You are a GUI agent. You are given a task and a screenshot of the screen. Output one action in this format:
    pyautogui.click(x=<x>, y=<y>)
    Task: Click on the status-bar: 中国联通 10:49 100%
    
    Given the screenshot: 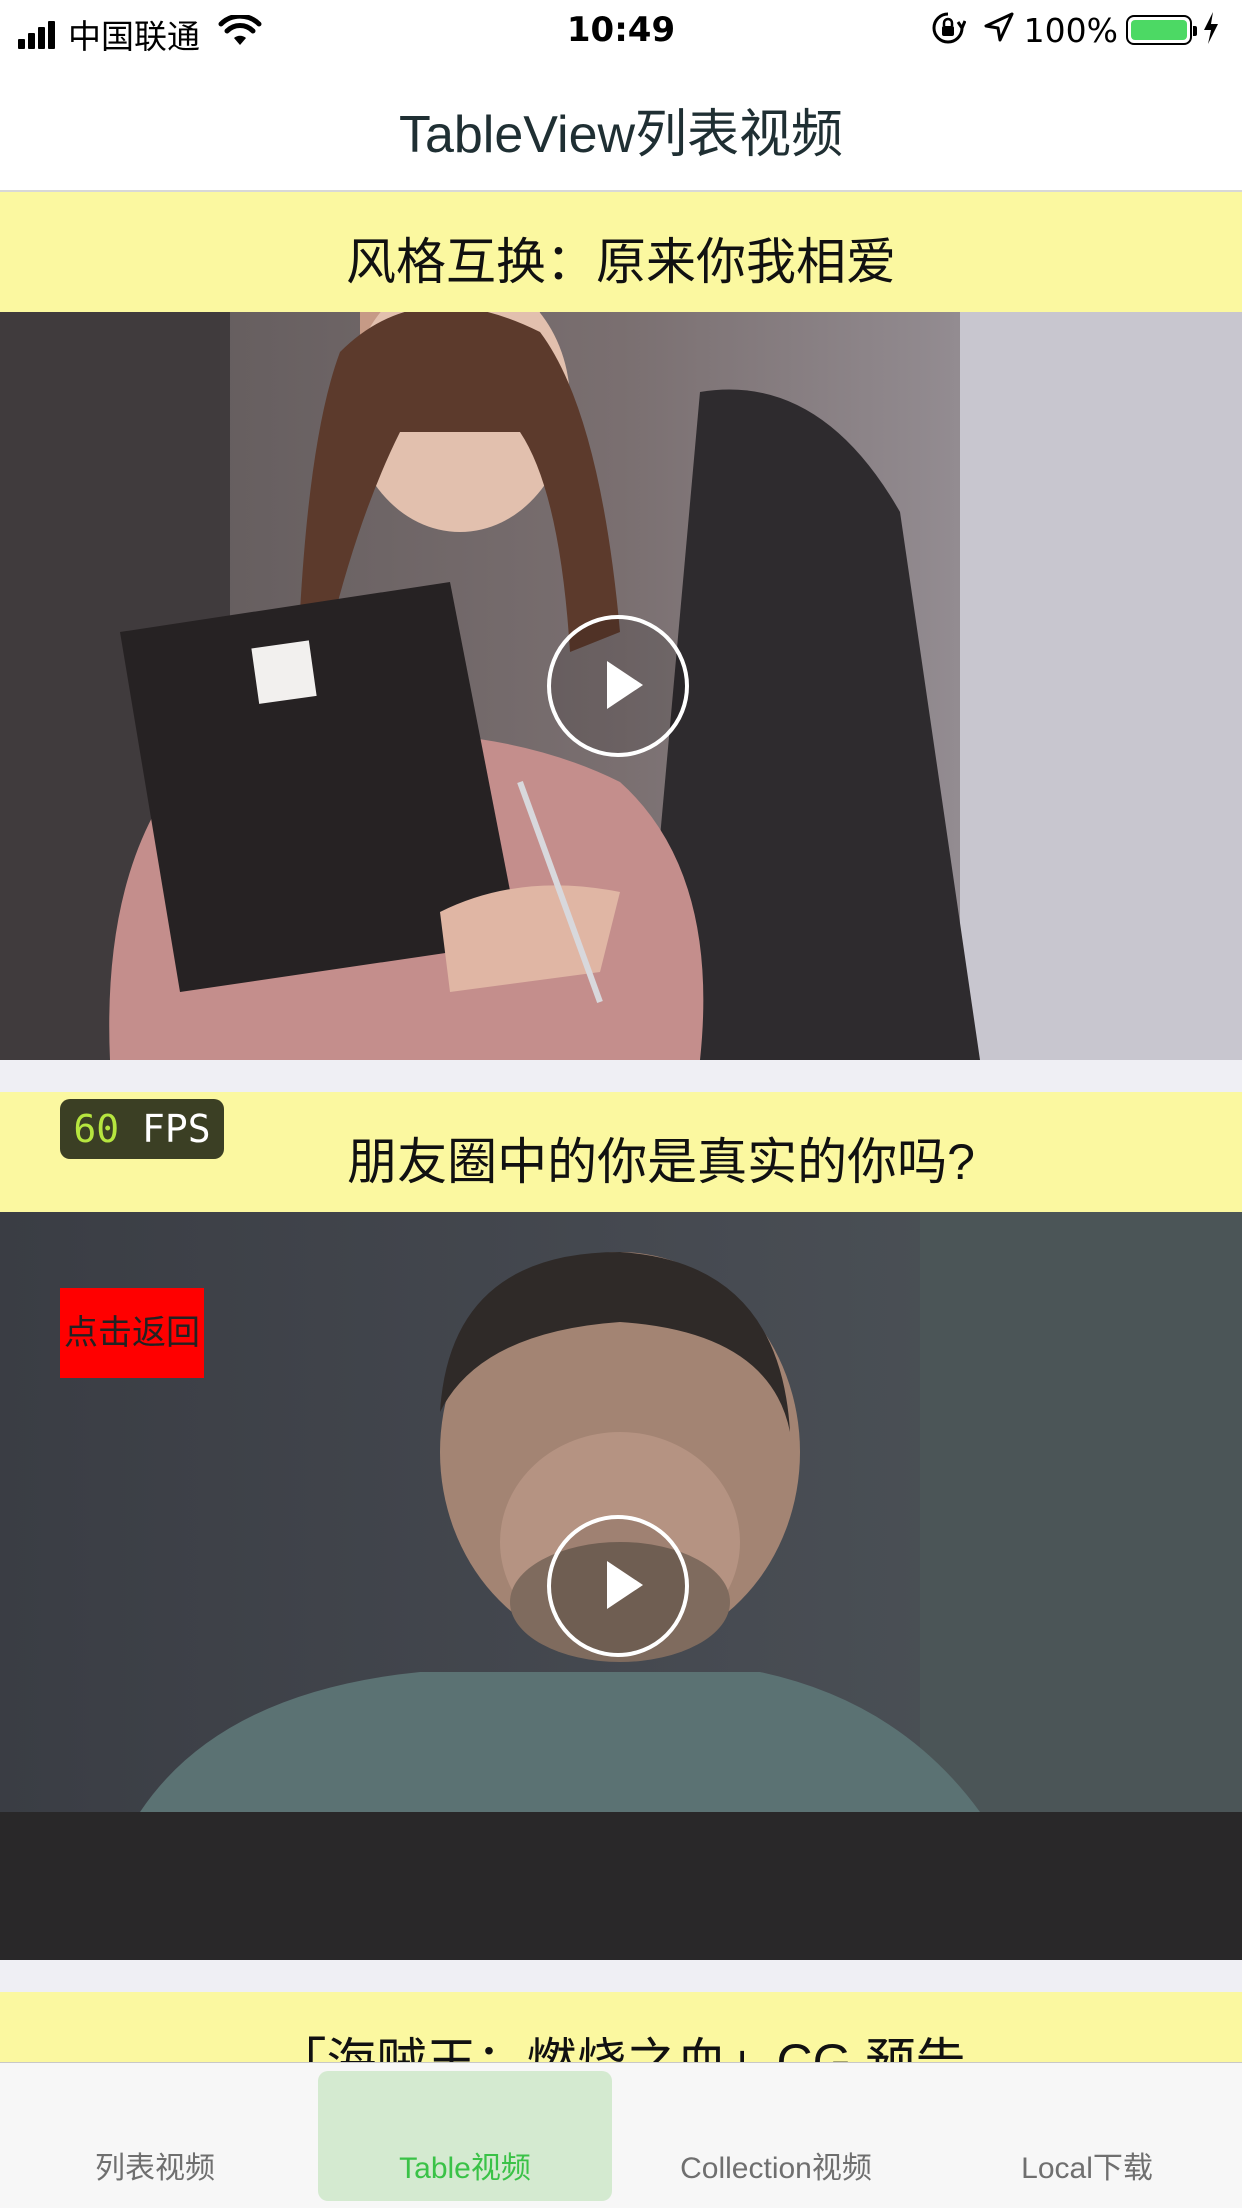 What is the action you would take?
    pyautogui.click(x=621, y=30)
    